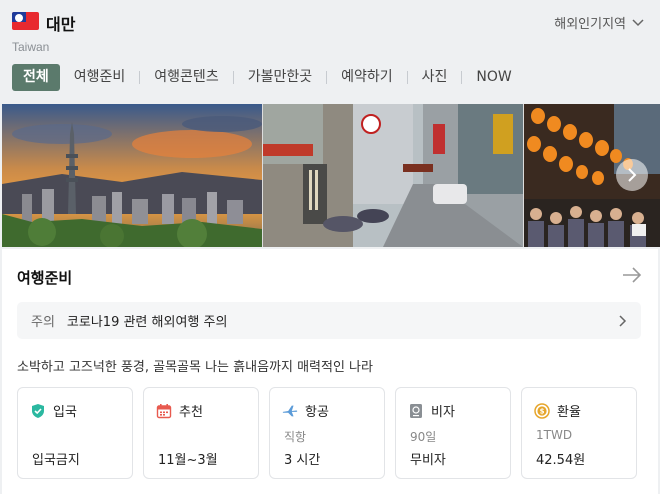 The image size is (660, 494). I want to click on info-value: 무비자, so click(428, 460).